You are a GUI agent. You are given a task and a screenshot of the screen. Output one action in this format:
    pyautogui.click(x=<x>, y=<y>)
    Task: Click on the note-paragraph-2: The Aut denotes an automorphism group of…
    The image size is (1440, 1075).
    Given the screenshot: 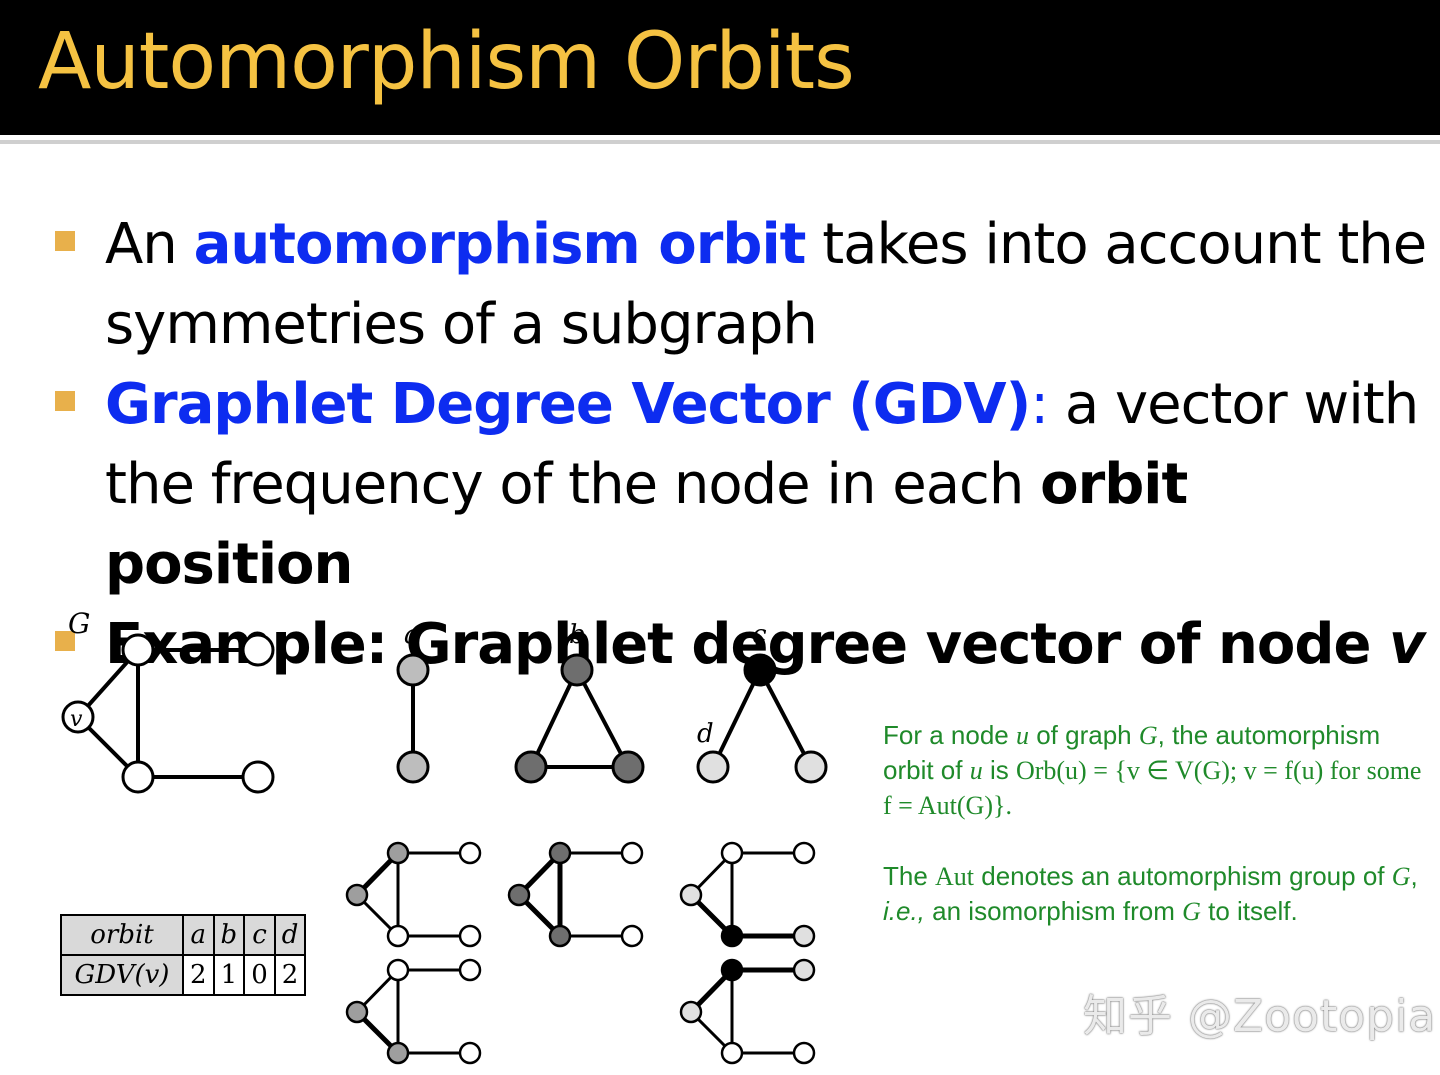 What is the action you would take?
    pyautogui.click(x=1158, y=894)
    